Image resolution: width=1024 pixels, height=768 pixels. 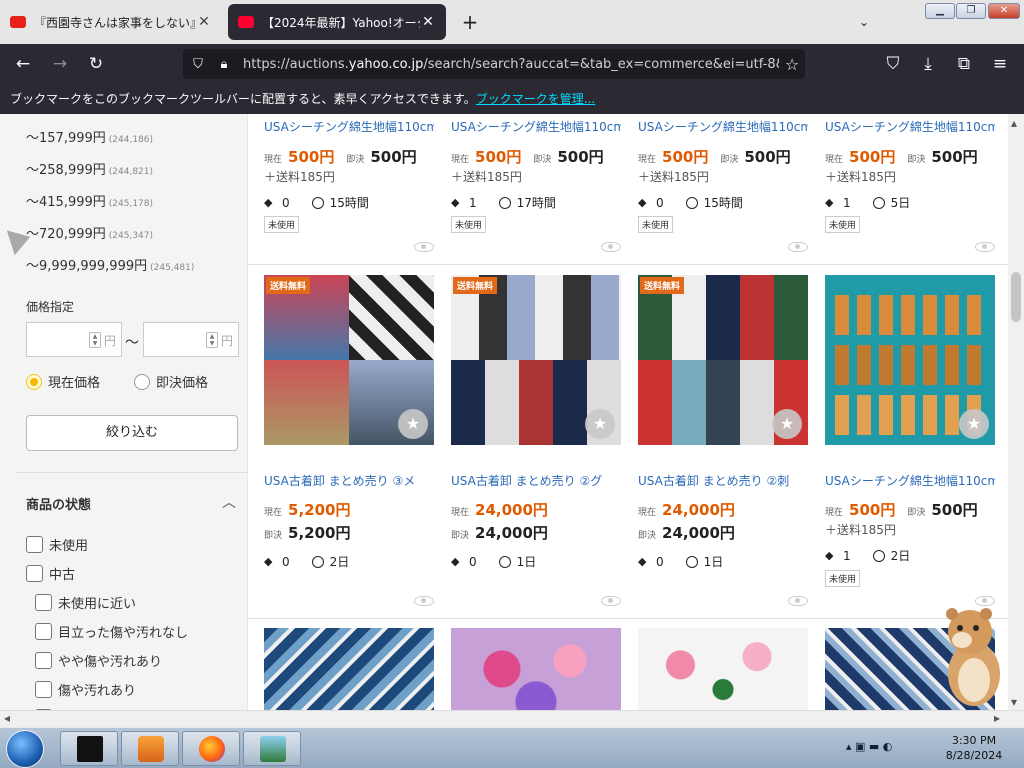 What do you see at coordinates (864, 22) in the screenshot?
I see `list-all-tabs-button: ⌄` at bounding box center [864, 22].